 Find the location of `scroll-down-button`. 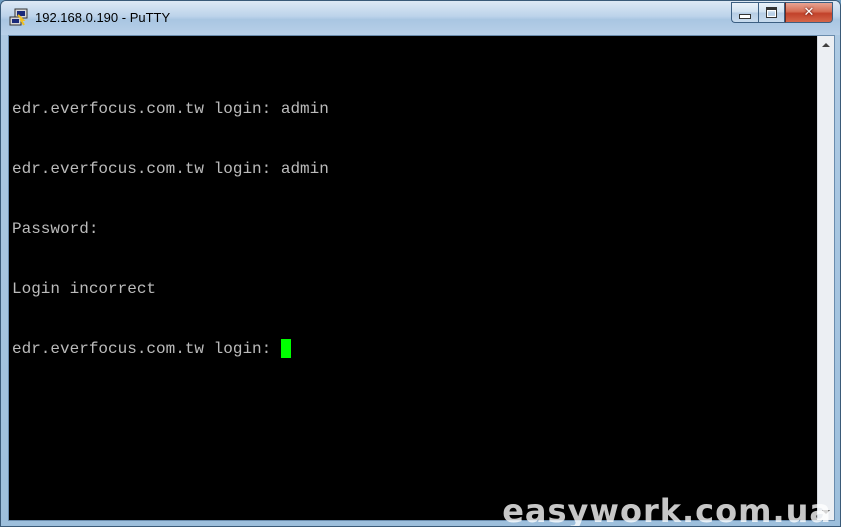

scroll-down-button is located at coordinates (826, 511).